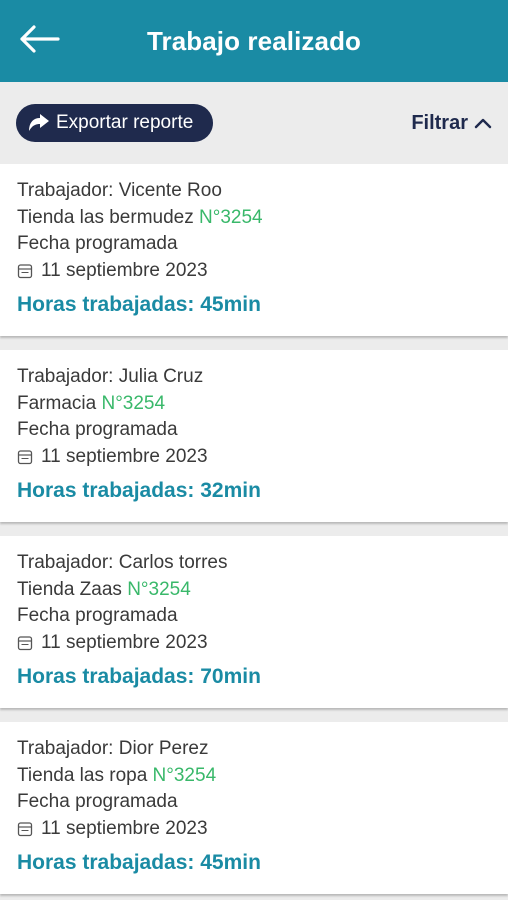  I want to click on filter-label: Filtrar, so click(439, 122).